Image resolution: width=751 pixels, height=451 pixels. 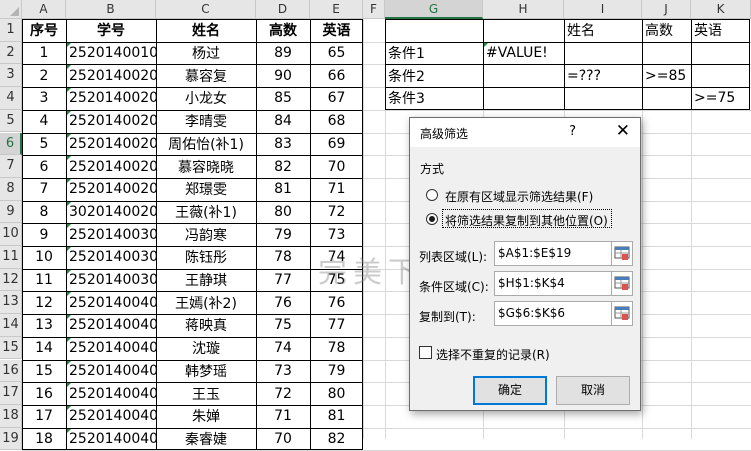 I want to click on table-cell: 83, so click(x=283, y=144).